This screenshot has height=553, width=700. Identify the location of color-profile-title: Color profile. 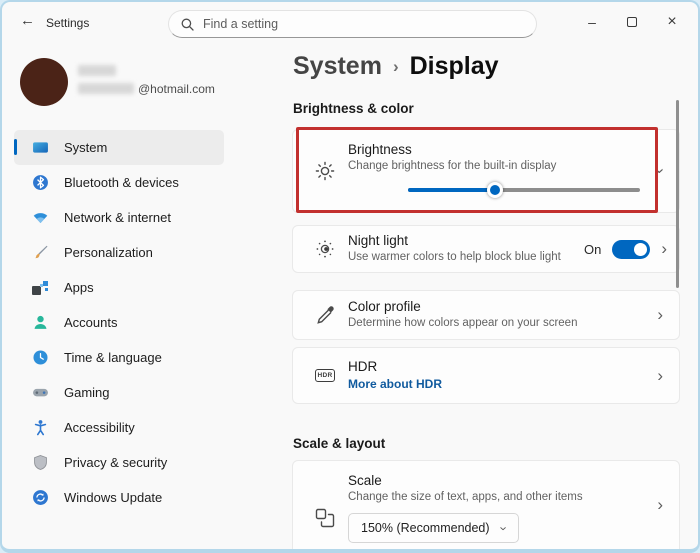
(384, 306).